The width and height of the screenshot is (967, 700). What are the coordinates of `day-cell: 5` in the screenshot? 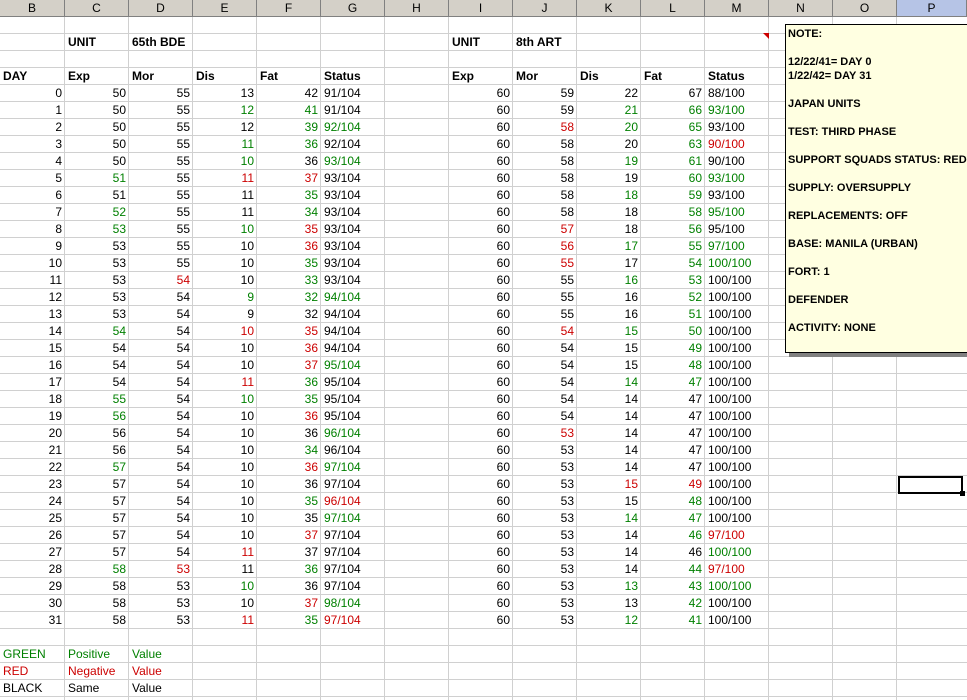 It's located at (32, 178).